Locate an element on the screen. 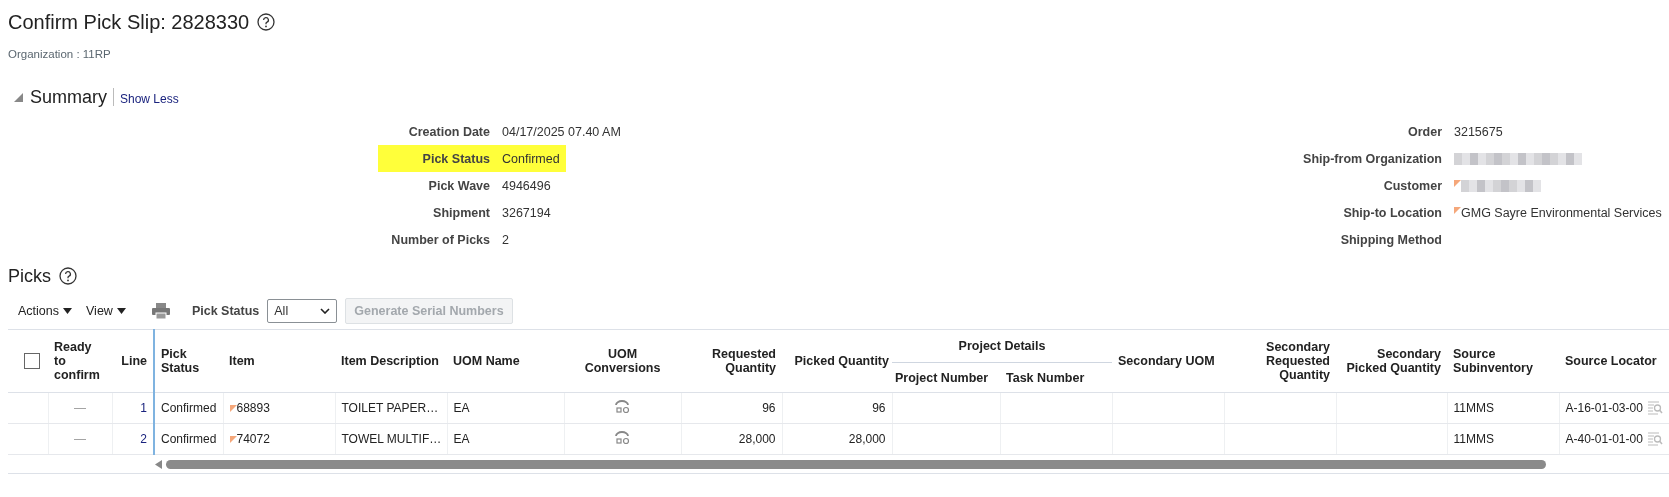 The width and height of the screenshot is (1669, 497). table-cell: 68893 is located at coordinates (253, 408).